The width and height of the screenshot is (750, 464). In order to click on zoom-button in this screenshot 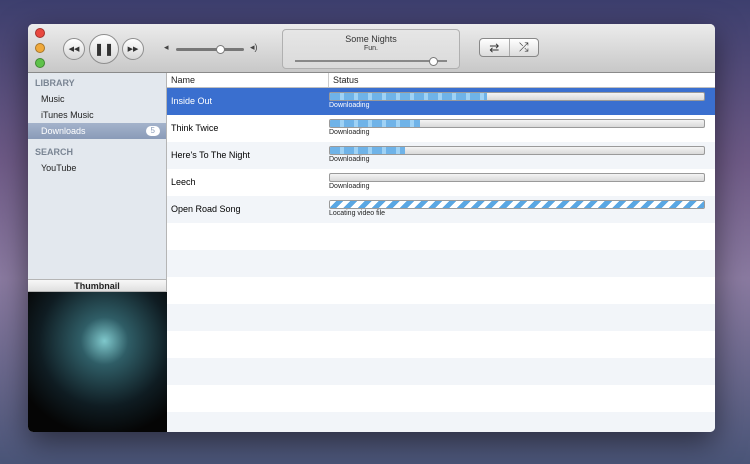, I will do `click(40, 63)`.